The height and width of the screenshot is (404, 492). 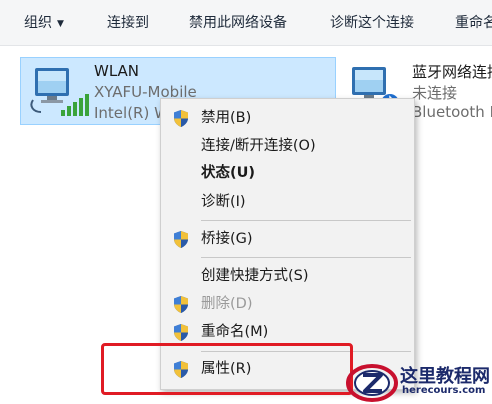 I want to click on watermark-logo-icon, so click(x=372, y=383).